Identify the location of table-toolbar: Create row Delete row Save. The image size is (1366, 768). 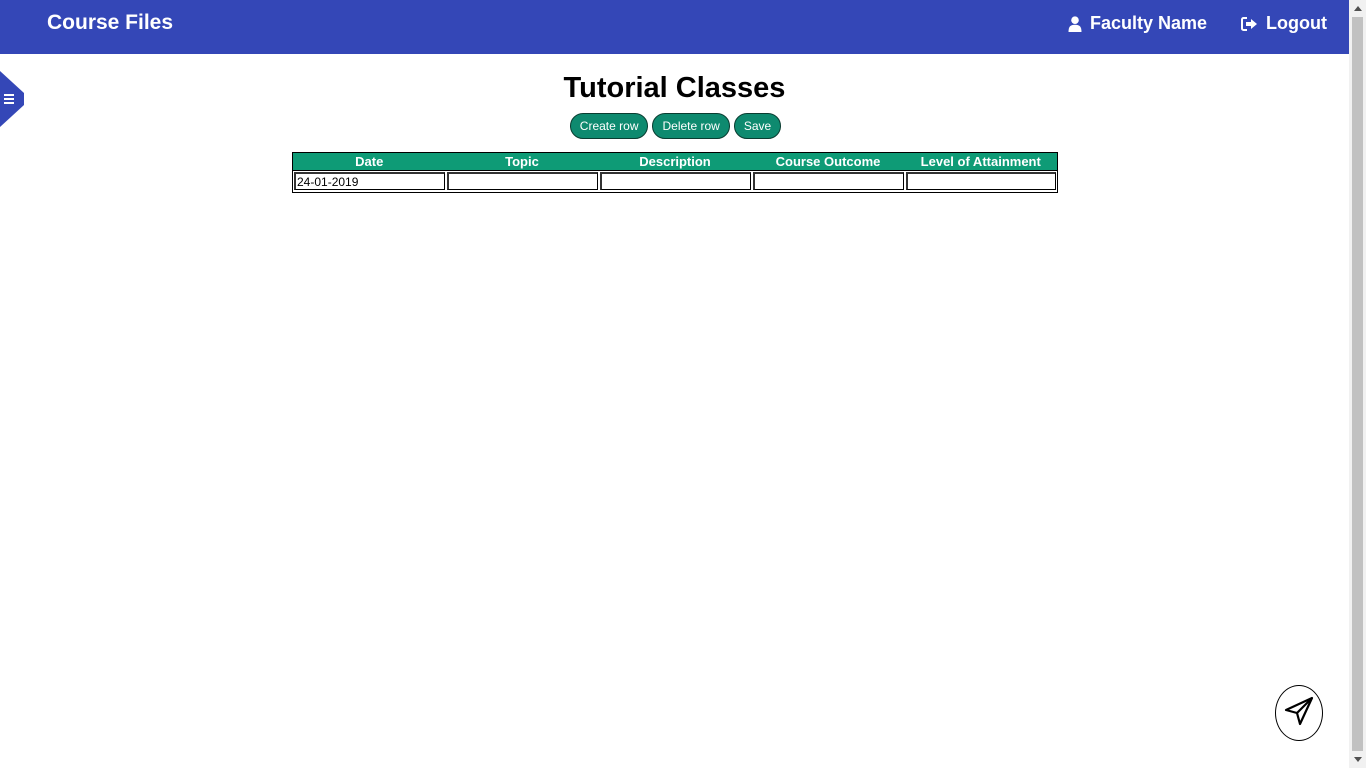
(675, 126).